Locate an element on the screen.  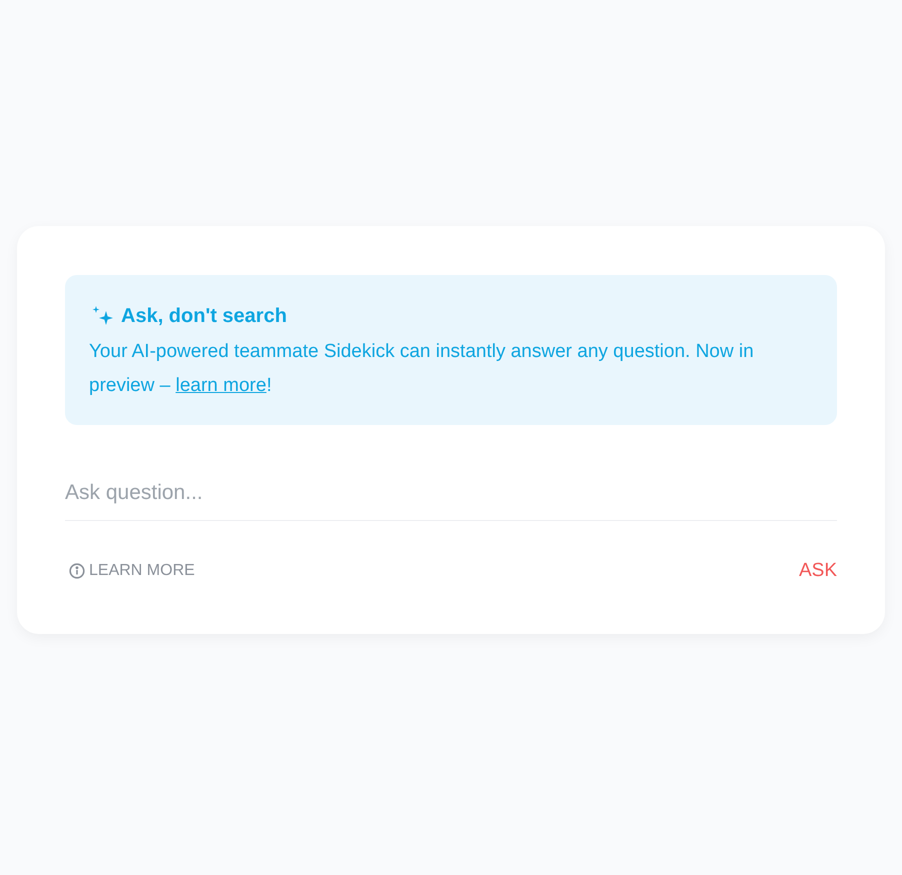
banner-title: Ask, don't search is located at coordinates (204, 316).